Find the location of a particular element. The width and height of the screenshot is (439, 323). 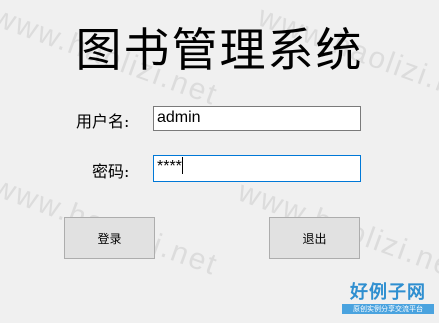

login-button-label: 登录 is located at coordinates (109, 238).